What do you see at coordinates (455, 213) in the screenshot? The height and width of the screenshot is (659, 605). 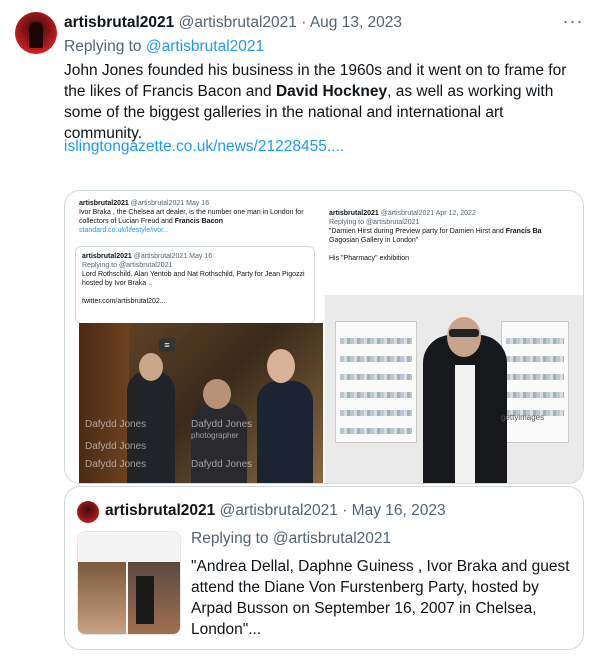 I see `mini-date: Apr 12, 2022` at bounding box center [455, 213].